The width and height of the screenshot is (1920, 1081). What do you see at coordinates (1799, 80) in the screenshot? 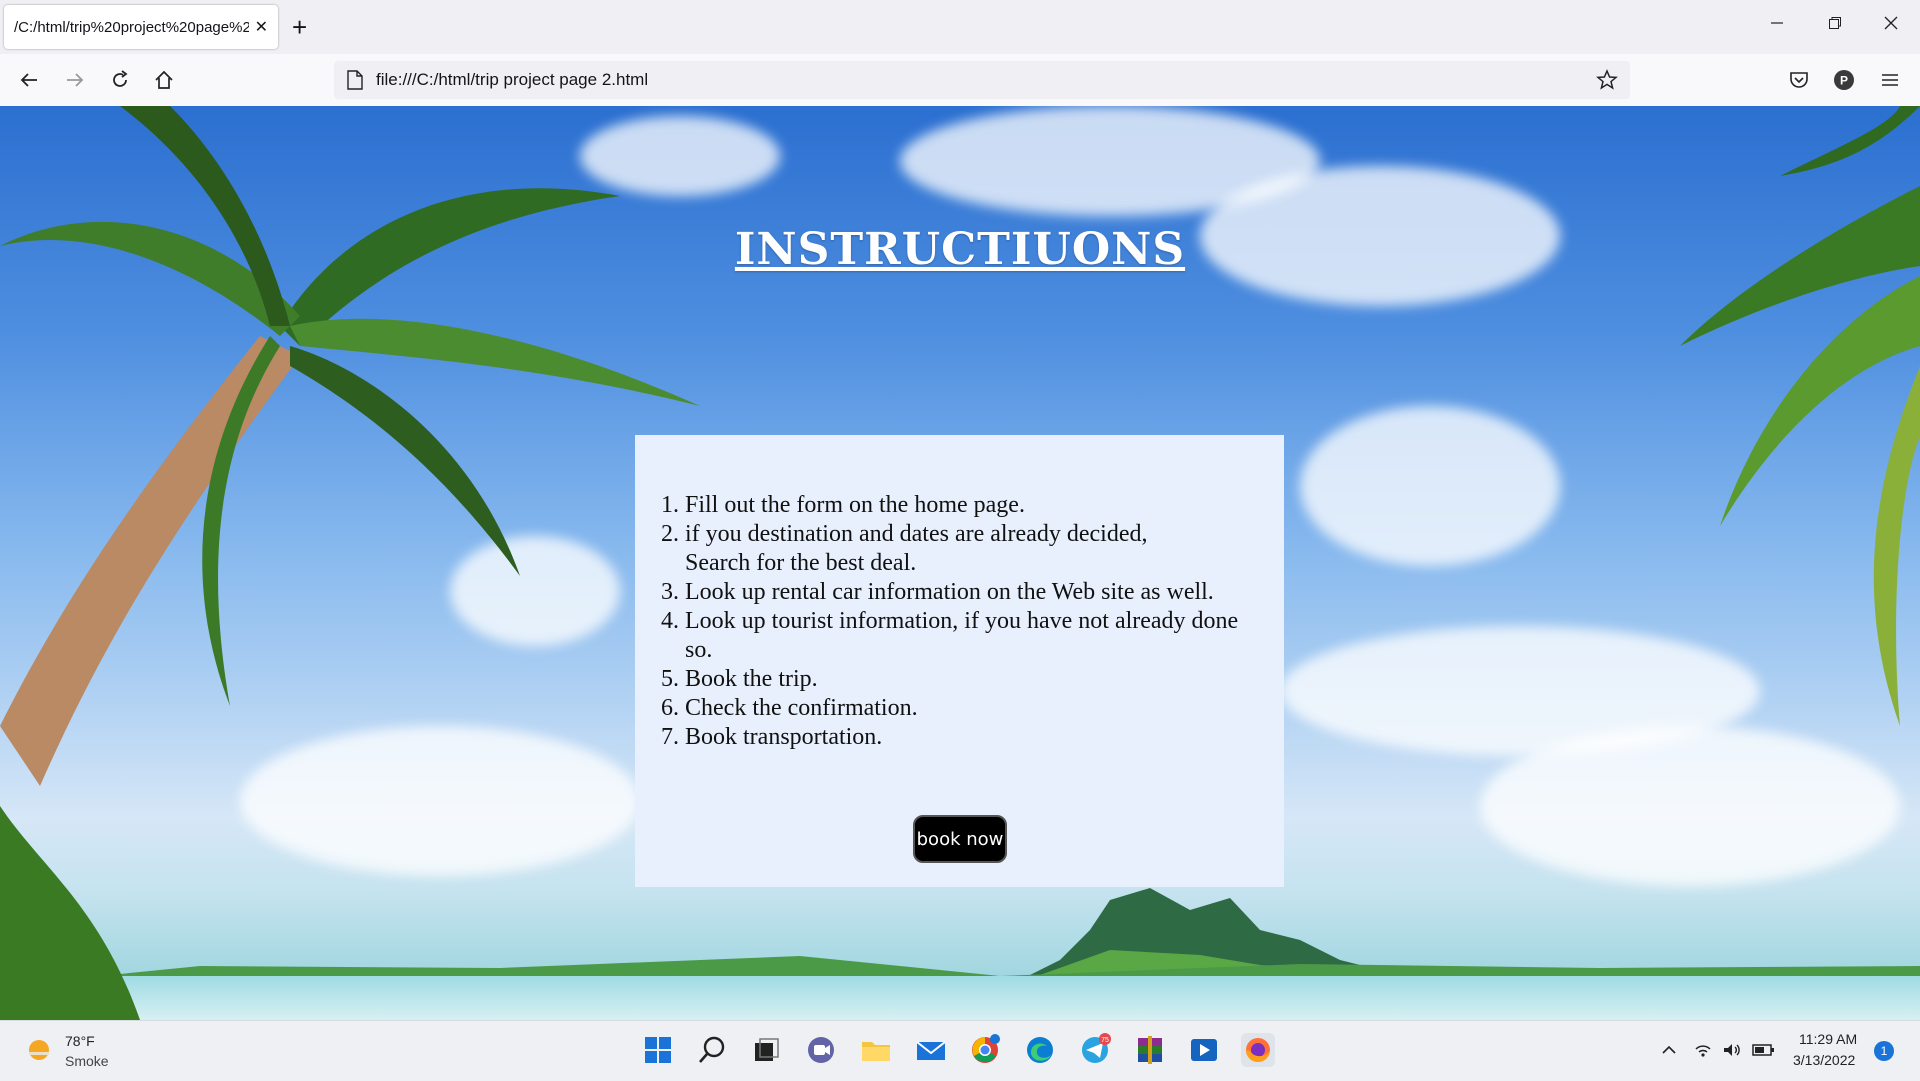
I see `pocket-icon` at bounding box center [1799, 80].